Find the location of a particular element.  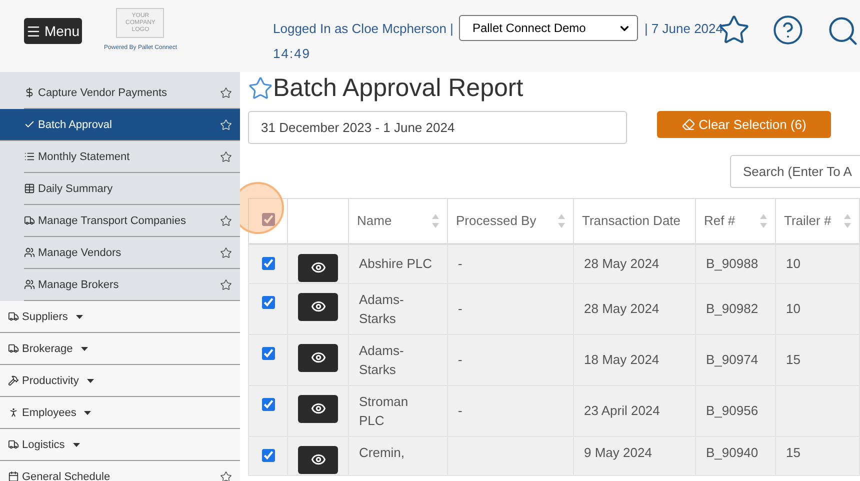

check-icon is located at coordinates (29, 124).